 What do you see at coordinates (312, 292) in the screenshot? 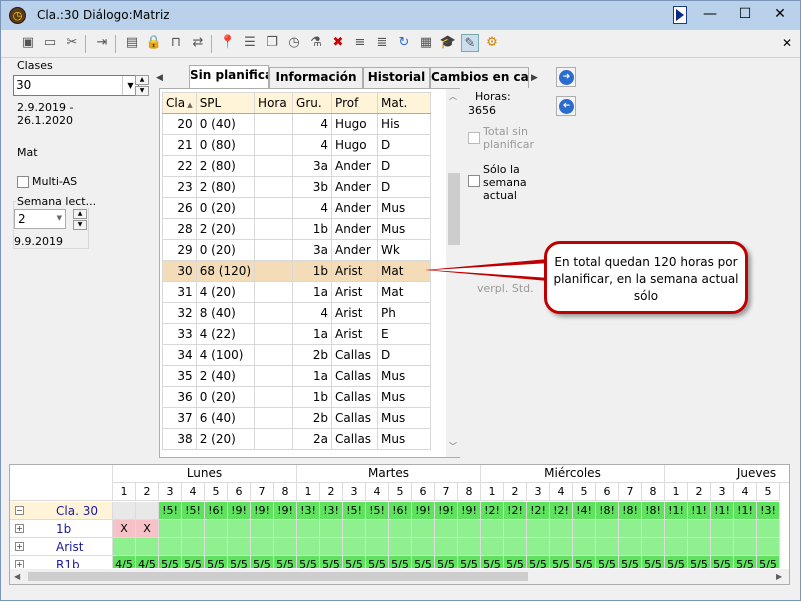
I see `cell-gru: 1a` at bounding box center [312, 292].